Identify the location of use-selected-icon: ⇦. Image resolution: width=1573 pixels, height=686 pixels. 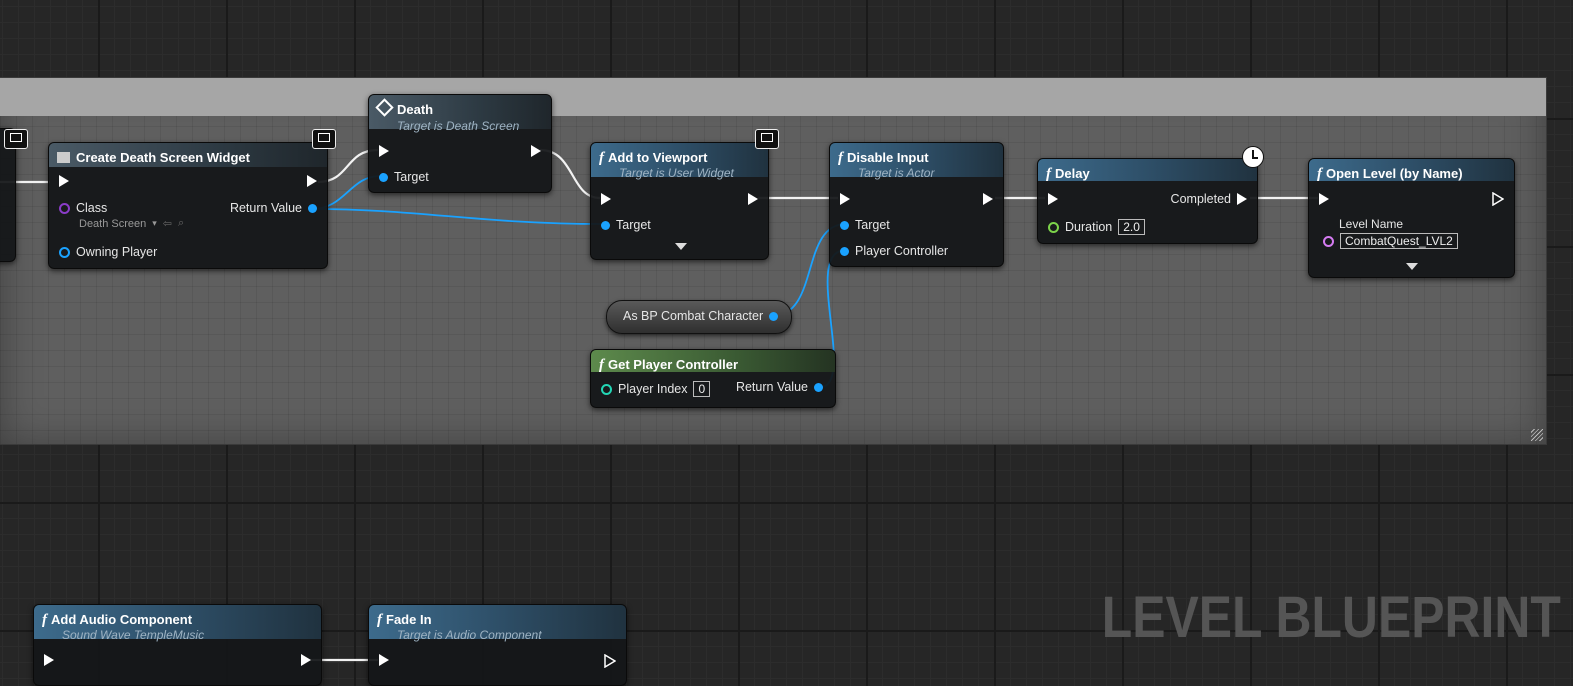
(167, 223).